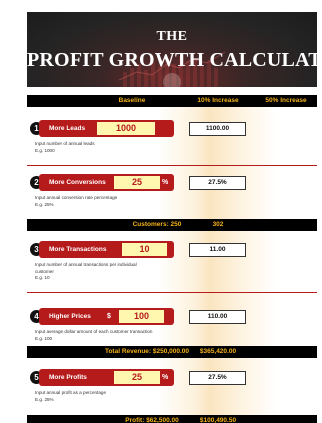  Describe the element at coordinates (217, 378) in the screenshot. I see `more-profits-result-10: 27.5%` at that location.